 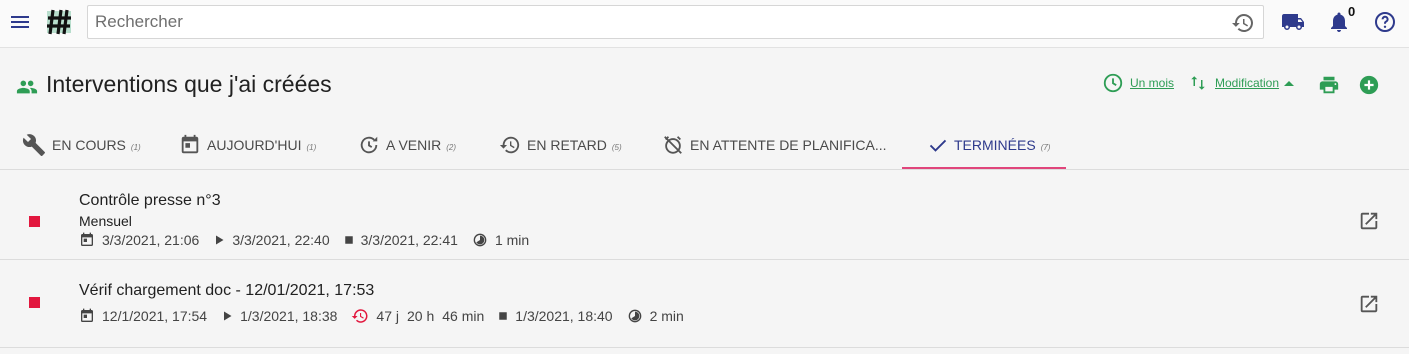 I want to click on item-subtitle: Mensuel, so click(x=105, y=221).